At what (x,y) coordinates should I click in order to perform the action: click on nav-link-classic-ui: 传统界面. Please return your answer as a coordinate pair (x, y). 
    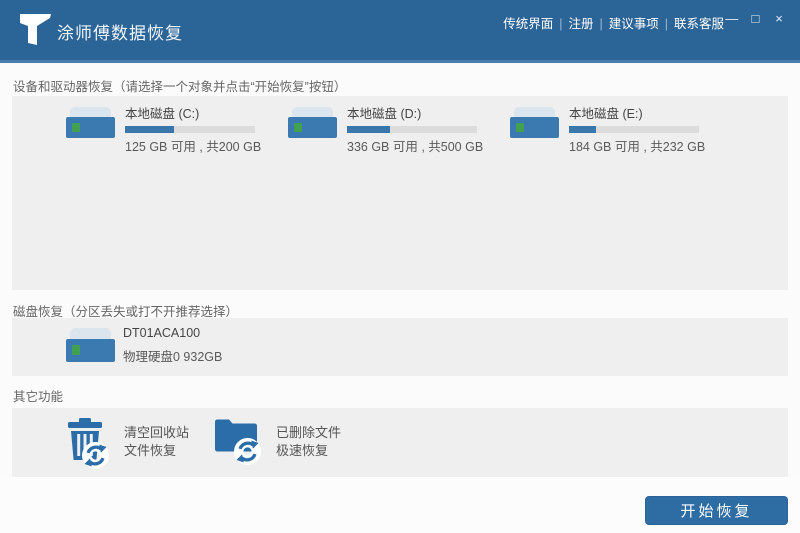
    Looking at the image, I should click on (528, 24).